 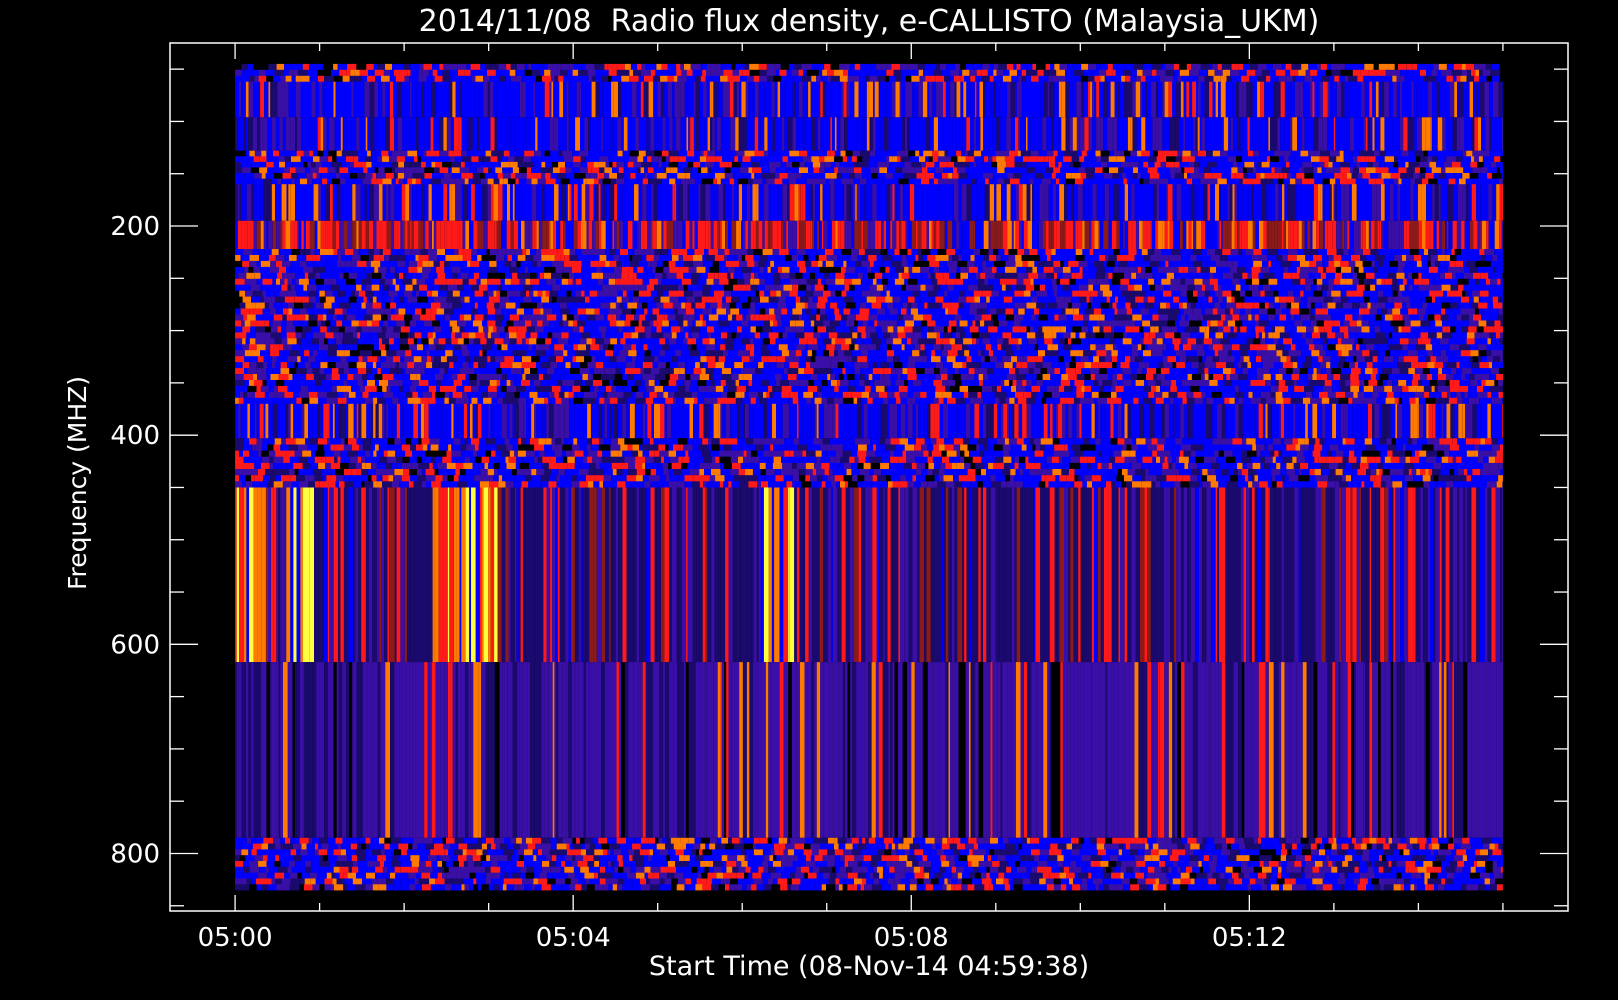 I want to click on x-axis-label: Start Time (08-Nov-14 04:59:38), so click(x=869, y=966).